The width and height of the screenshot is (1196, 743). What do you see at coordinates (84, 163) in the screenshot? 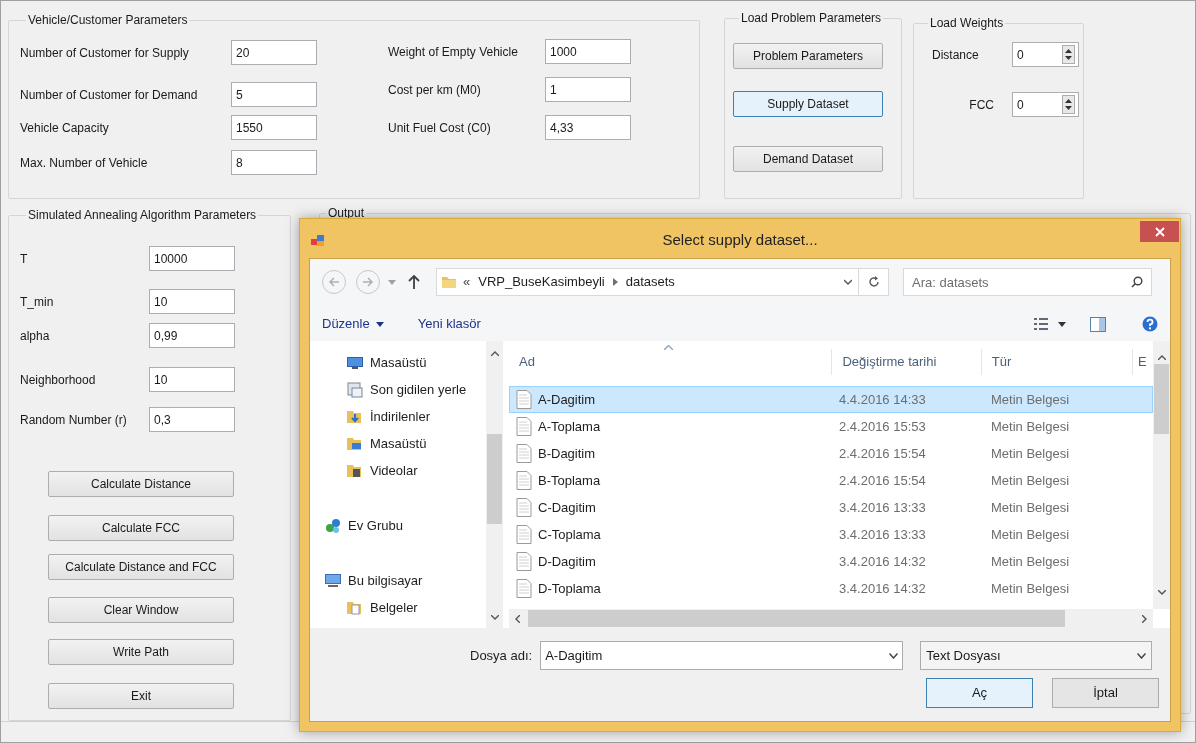
I see `field-label: Max. Number of Vehicle` at bounding box center [84, 163].